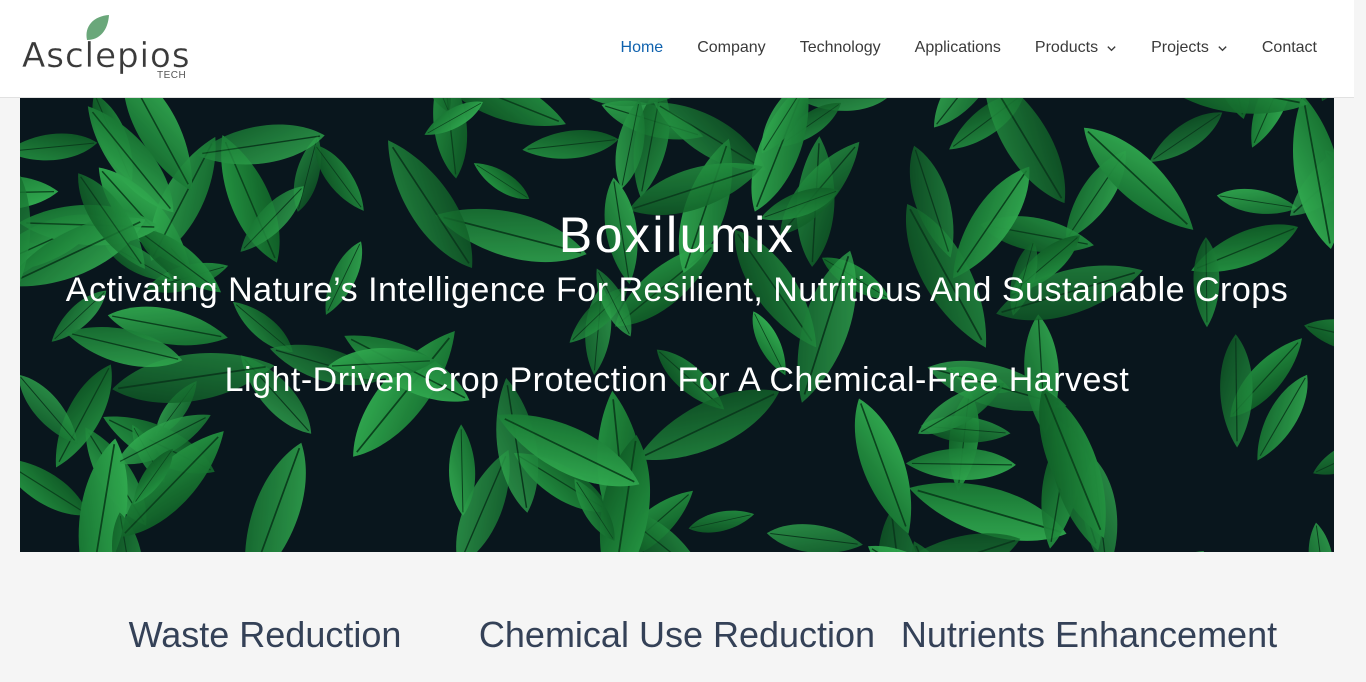 This screenshot has height=682, width=1366. I want to click on feature-chemical-use-reduction: Chemical Use Reduction, so click(677, 634).